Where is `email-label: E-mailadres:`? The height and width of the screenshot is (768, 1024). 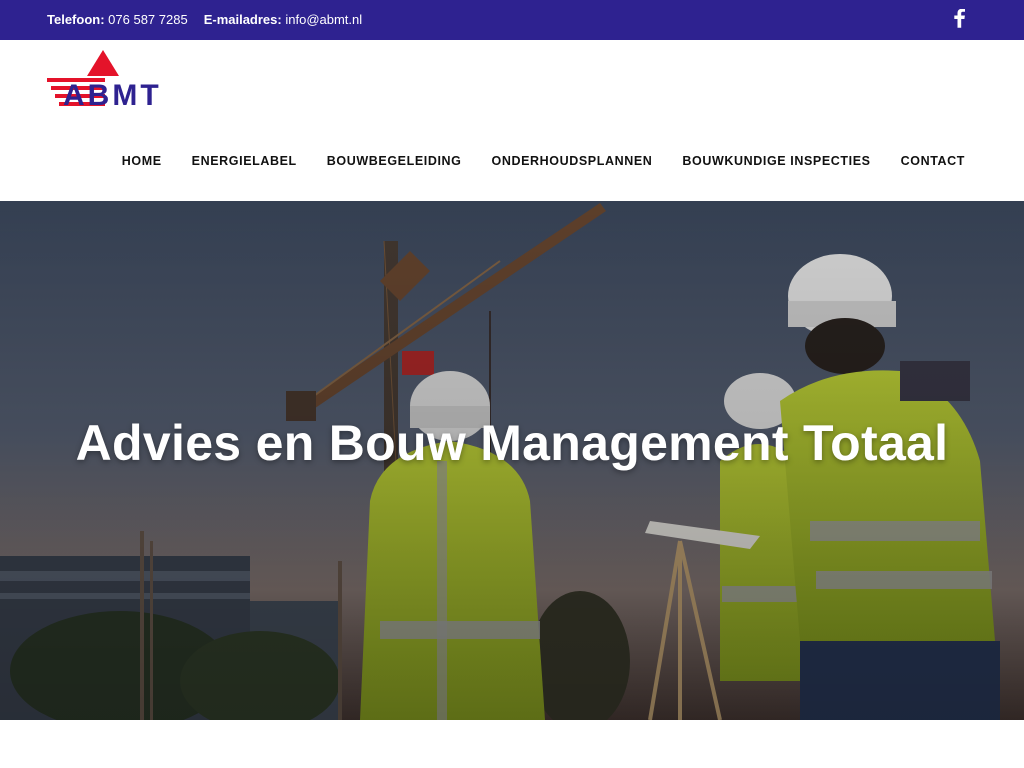 email-label: E-mailadres: is located at coordinates (242, 19).